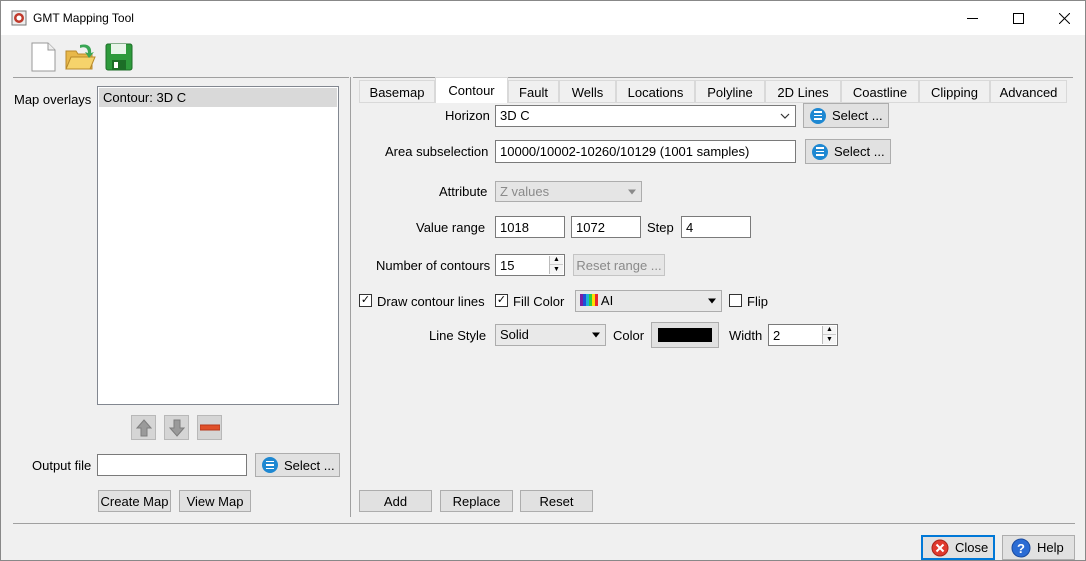  What do you see at coordinates (43, 57) in the screenshot?
I see `new-file-icon` at bounding box center [43, 57].